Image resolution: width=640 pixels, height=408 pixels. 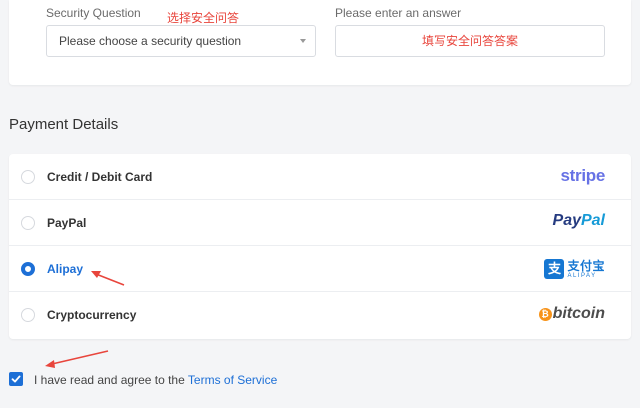 What do you see at coordinates (150, 41) in the screenshot?
I see `security-question-placeholder: Please choose a security question` at bounding box center [150, 41].